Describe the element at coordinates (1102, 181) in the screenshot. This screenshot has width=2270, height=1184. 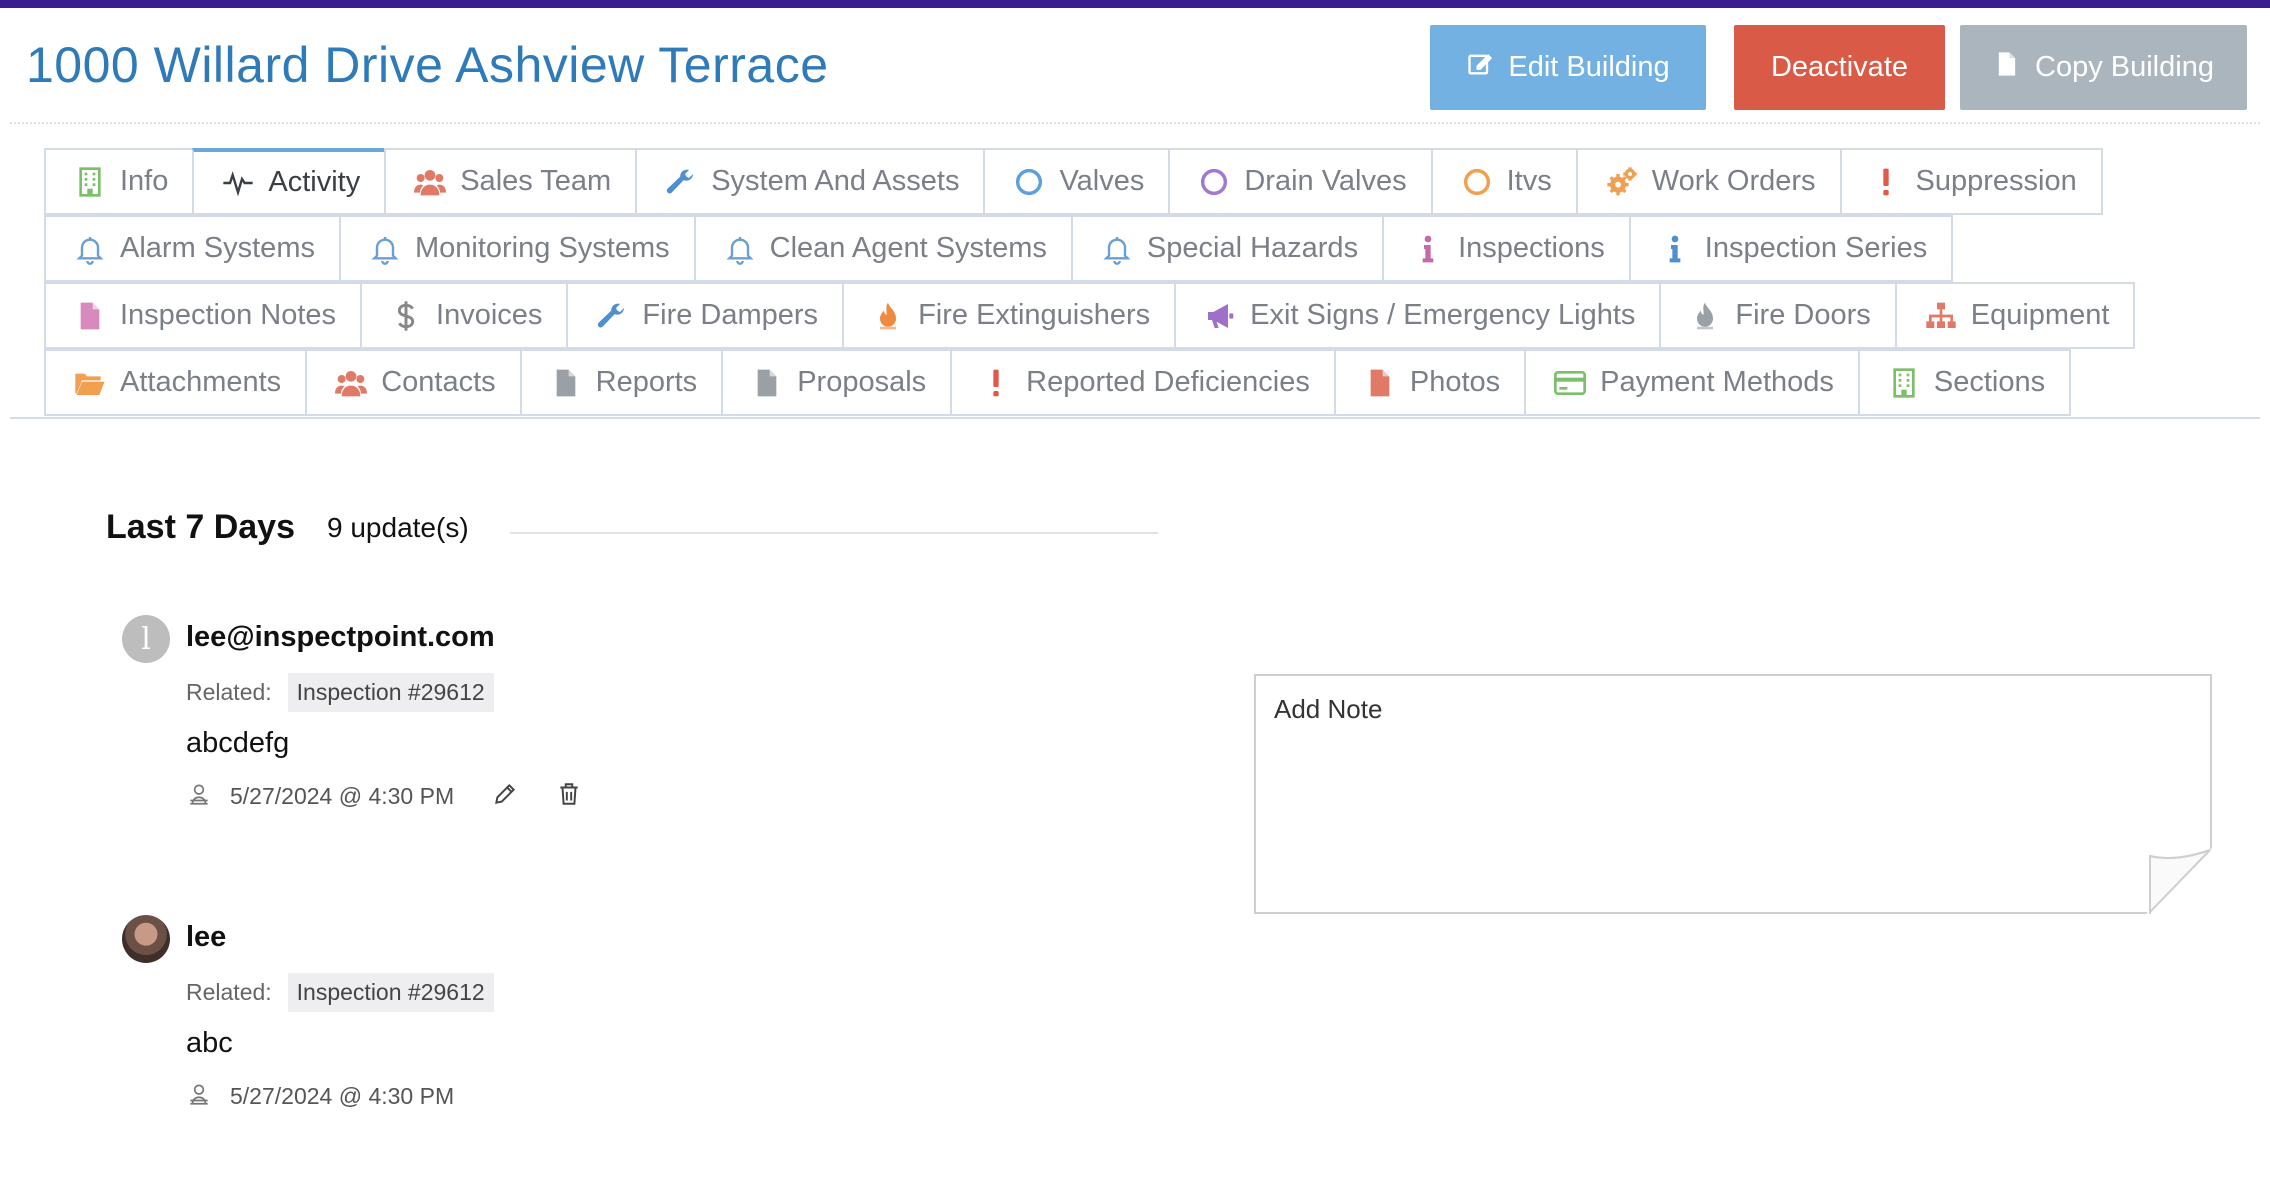
I see `tab-label: Valves` at that location.